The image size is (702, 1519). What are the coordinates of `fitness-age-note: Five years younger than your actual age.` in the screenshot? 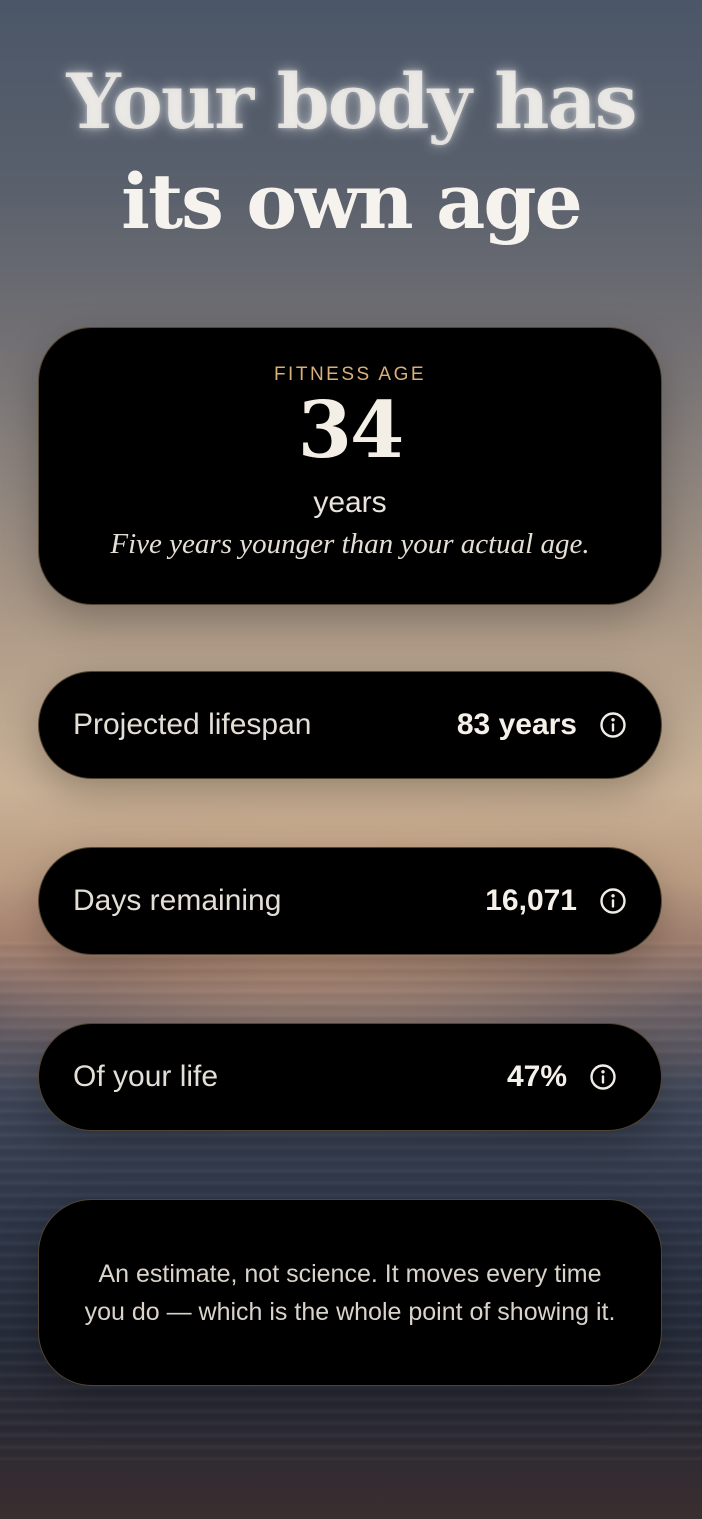 It's located at (350, 544).